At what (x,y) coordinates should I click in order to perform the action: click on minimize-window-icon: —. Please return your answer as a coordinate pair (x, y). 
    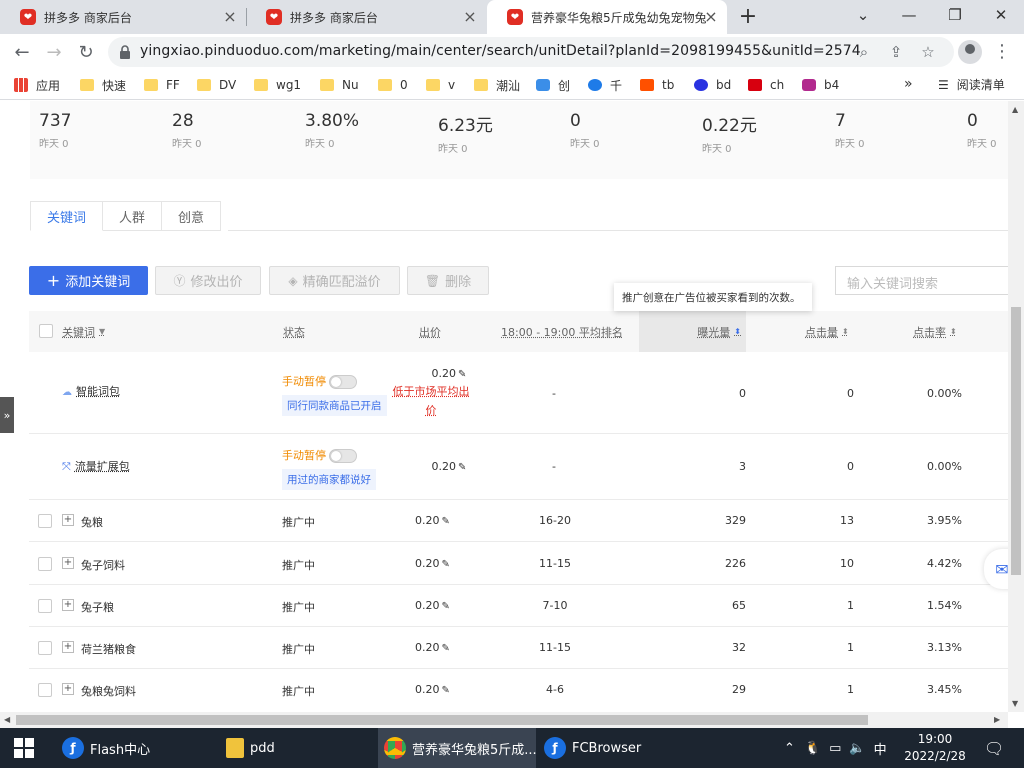
    Looking at the image, I should click on (909, 15).